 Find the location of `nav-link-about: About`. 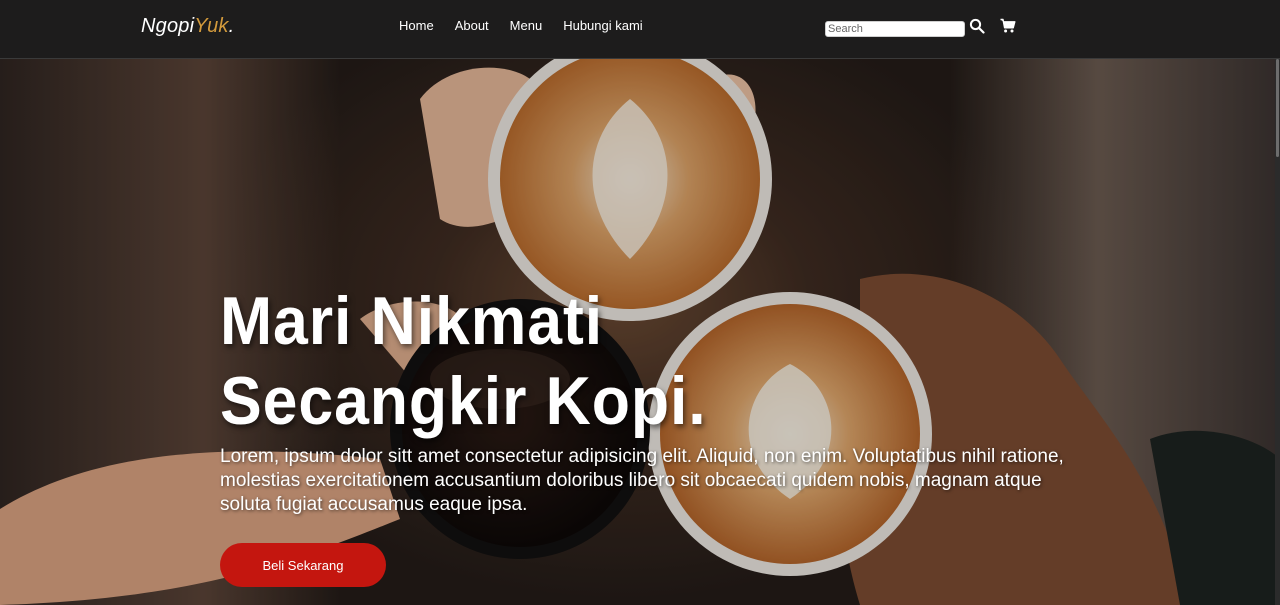

nav-link-about: About is located at coordinates (472, 25).